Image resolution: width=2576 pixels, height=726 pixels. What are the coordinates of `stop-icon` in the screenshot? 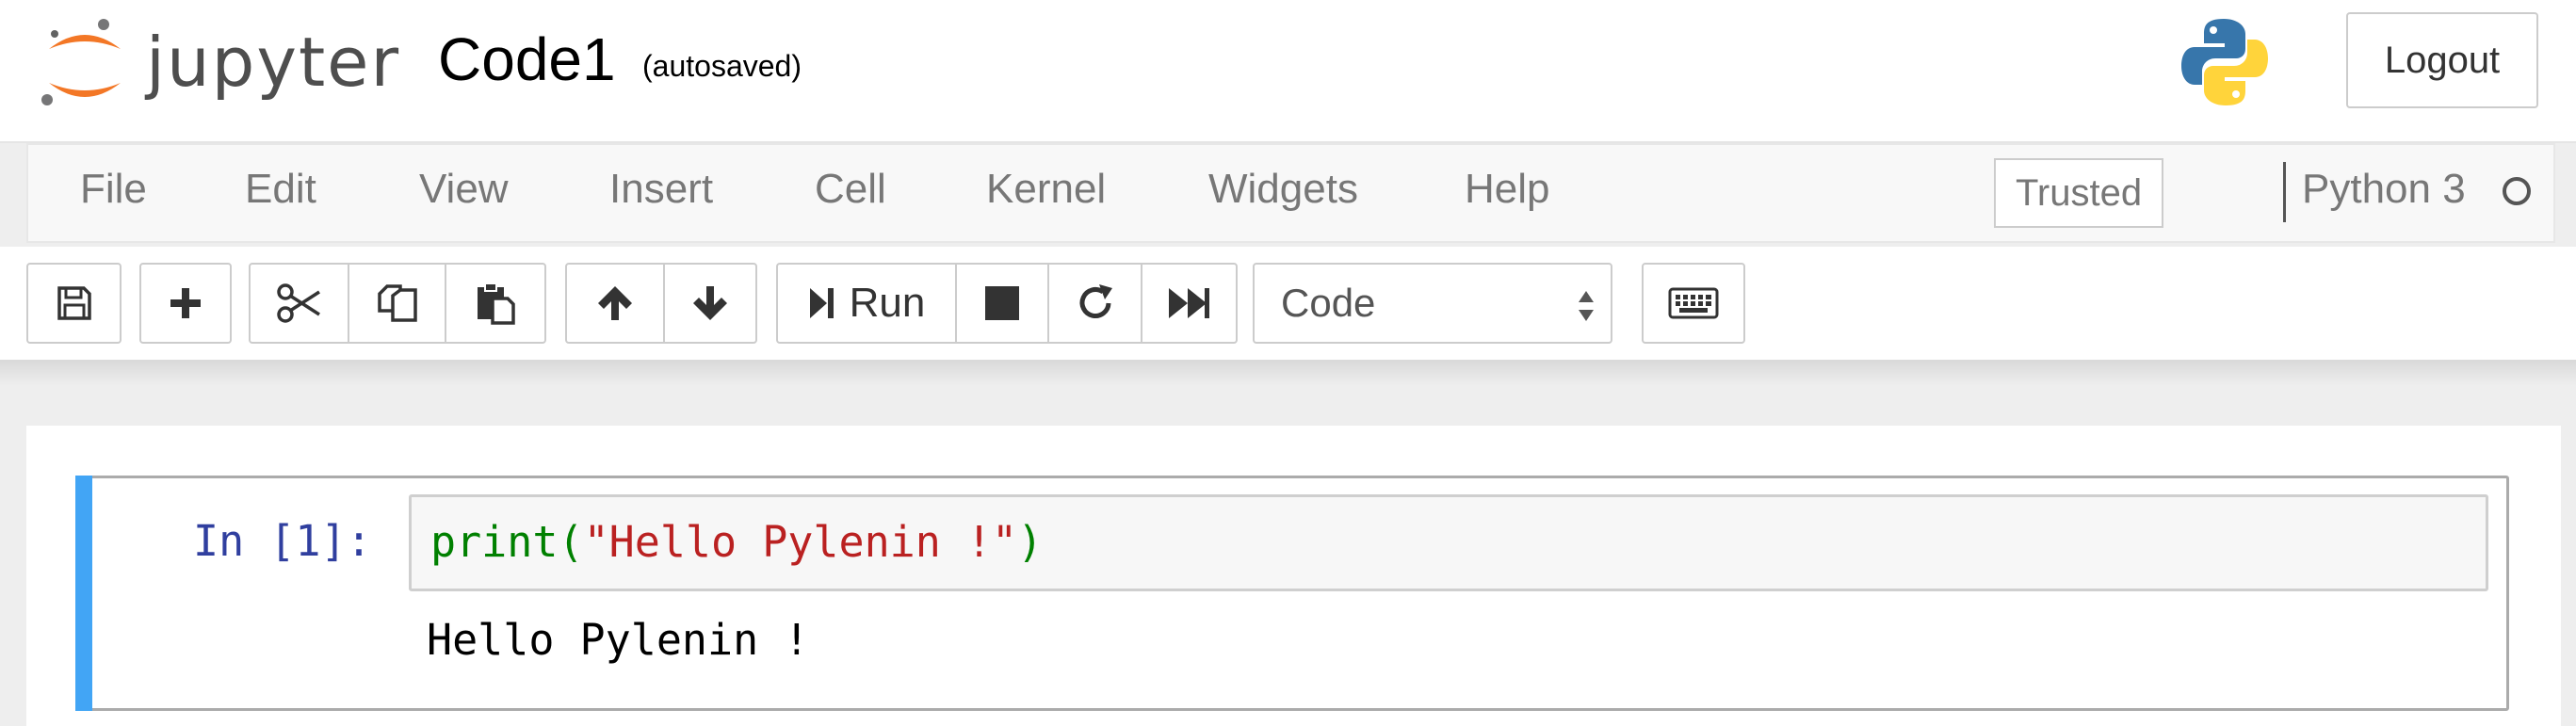 It's located at (1002, 303).